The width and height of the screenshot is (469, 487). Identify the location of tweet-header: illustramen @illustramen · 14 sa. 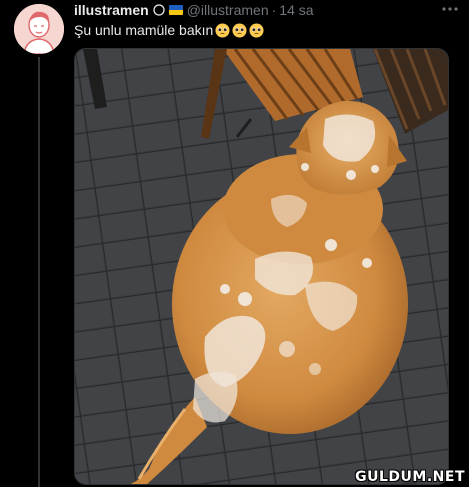
(266, 10).